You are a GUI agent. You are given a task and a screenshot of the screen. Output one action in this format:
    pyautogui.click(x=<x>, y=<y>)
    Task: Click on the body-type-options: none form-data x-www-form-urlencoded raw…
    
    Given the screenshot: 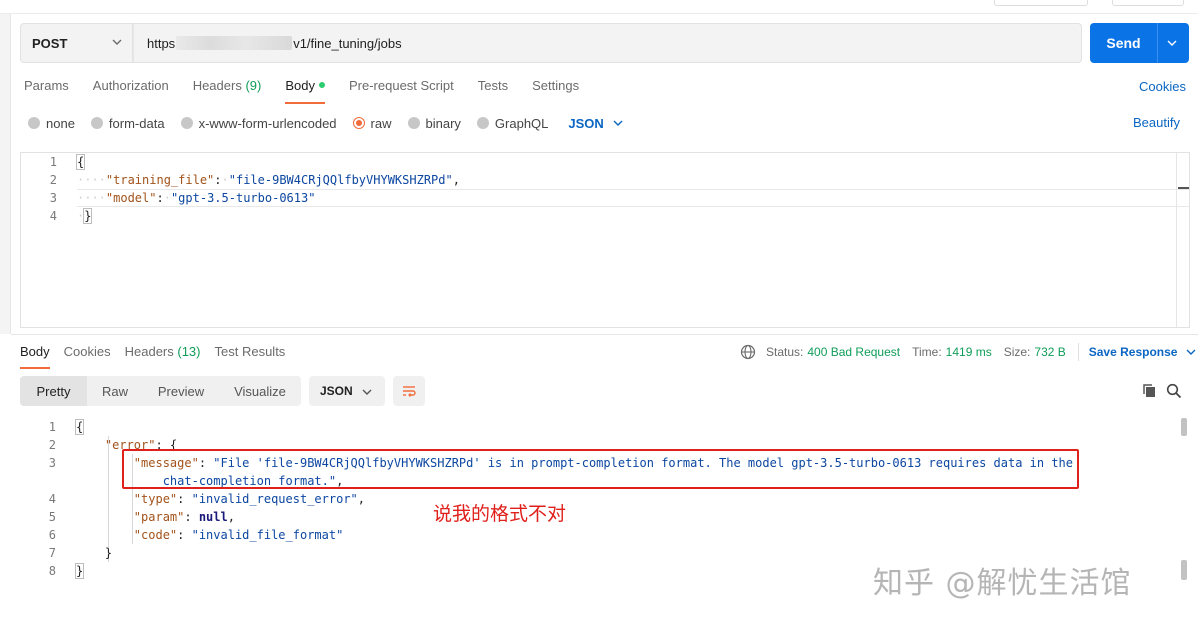 What is the action you would take?
    pyautogui.click(x=326, y=123)
    